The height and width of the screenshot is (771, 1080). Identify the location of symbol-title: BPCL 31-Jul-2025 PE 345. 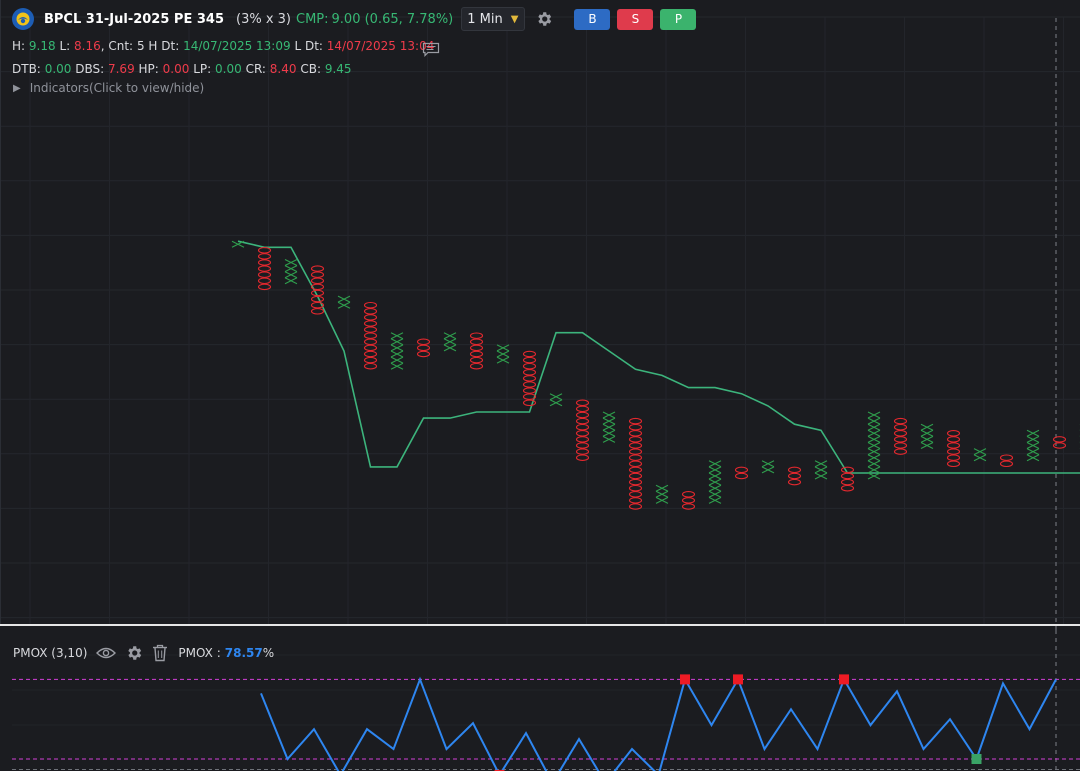
(134, 19).